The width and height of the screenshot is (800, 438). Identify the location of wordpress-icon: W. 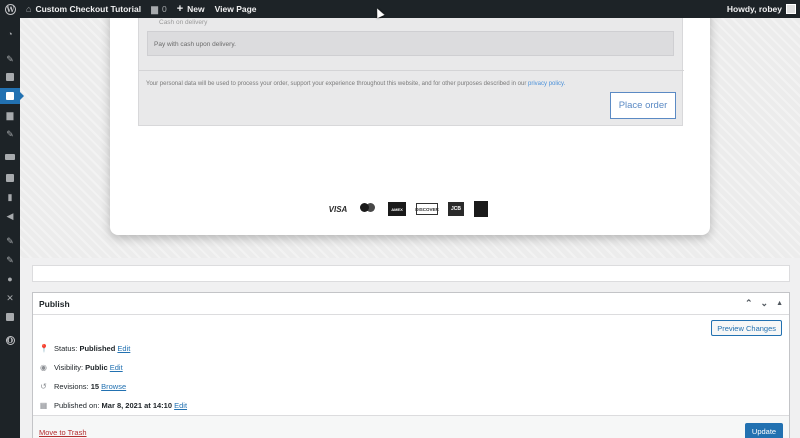
(10, 9).